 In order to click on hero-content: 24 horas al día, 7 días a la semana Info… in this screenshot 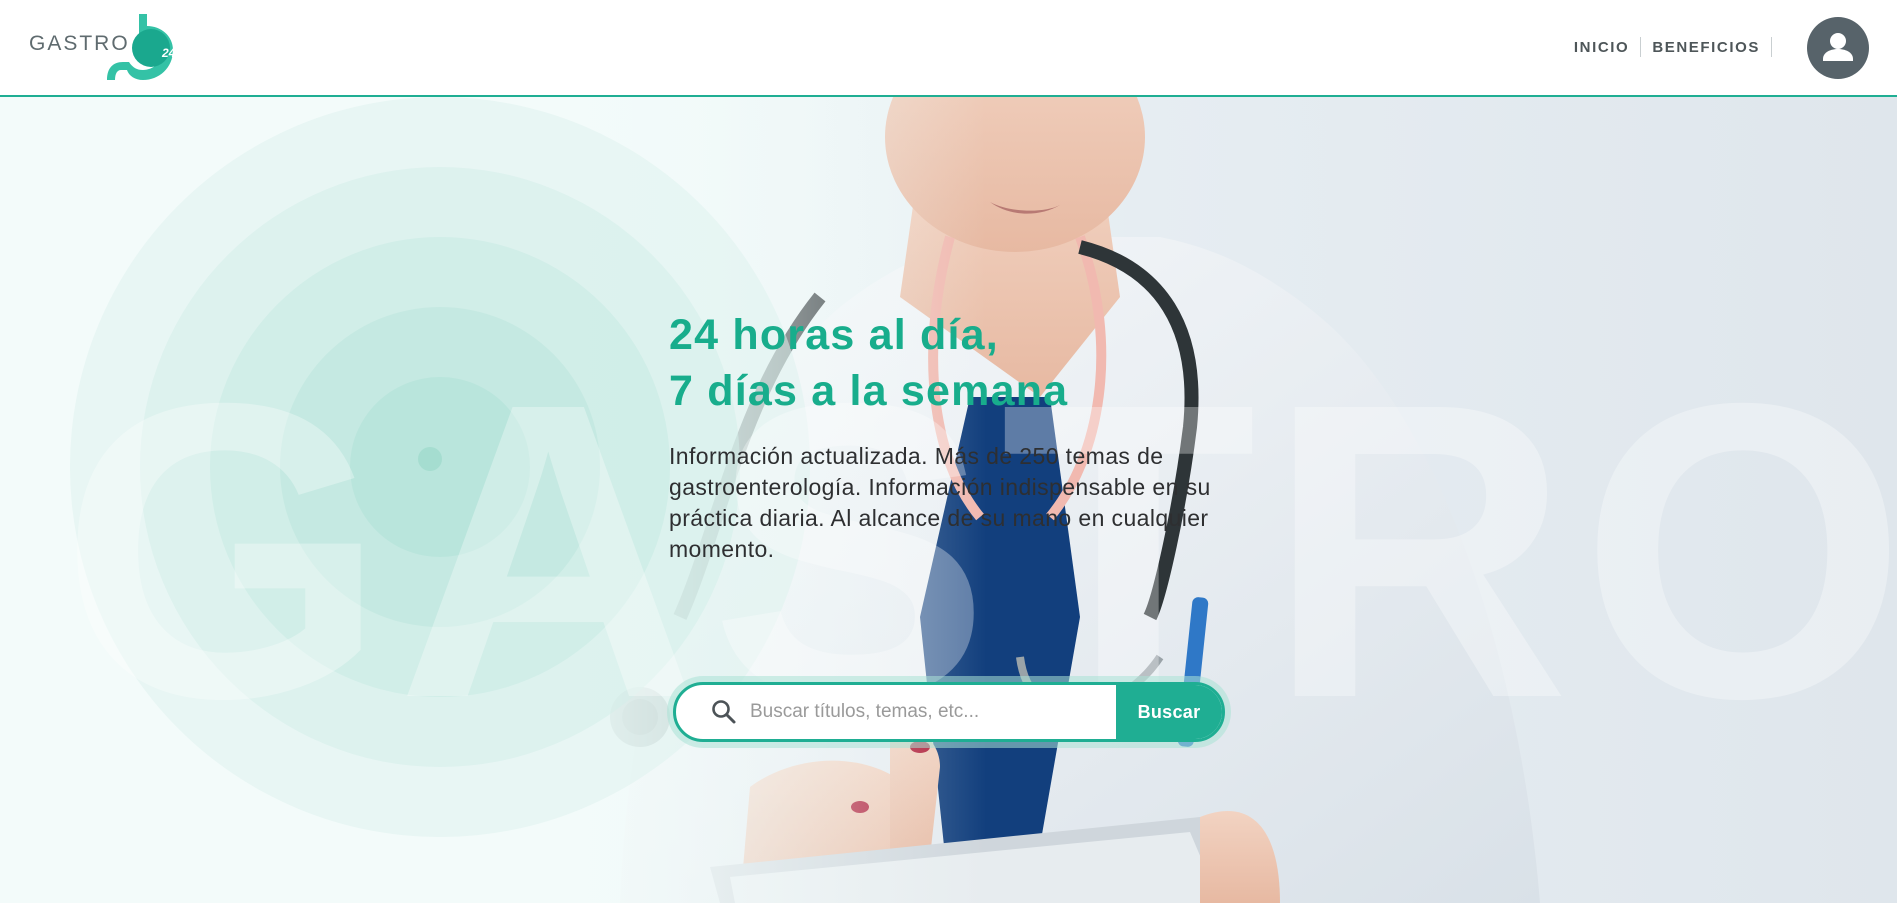, I will do `click(959, 524)`.